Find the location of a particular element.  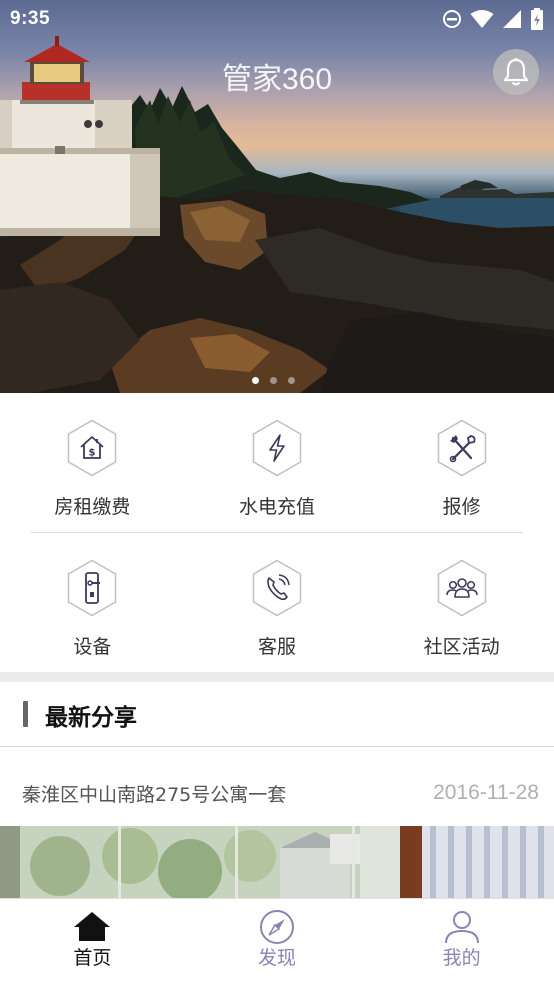

customer-service-icon is located at coordinates (277, 588).